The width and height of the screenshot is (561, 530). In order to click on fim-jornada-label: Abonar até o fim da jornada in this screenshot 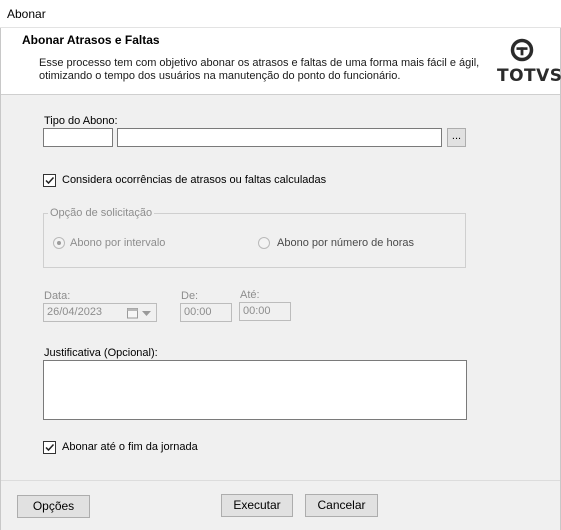, I will do `click(130, 447)`.